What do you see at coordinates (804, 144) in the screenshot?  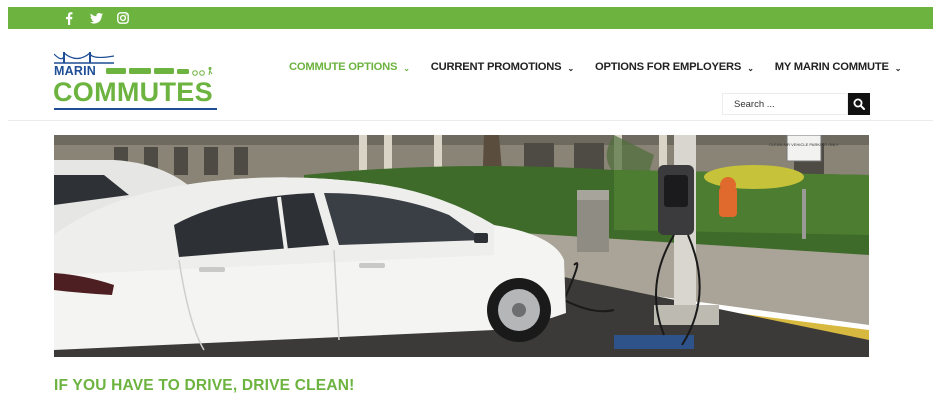 I see `sign-text: CLEAN AIR VEHICLE PARKING ONLY` at bounding box center [804, 144].